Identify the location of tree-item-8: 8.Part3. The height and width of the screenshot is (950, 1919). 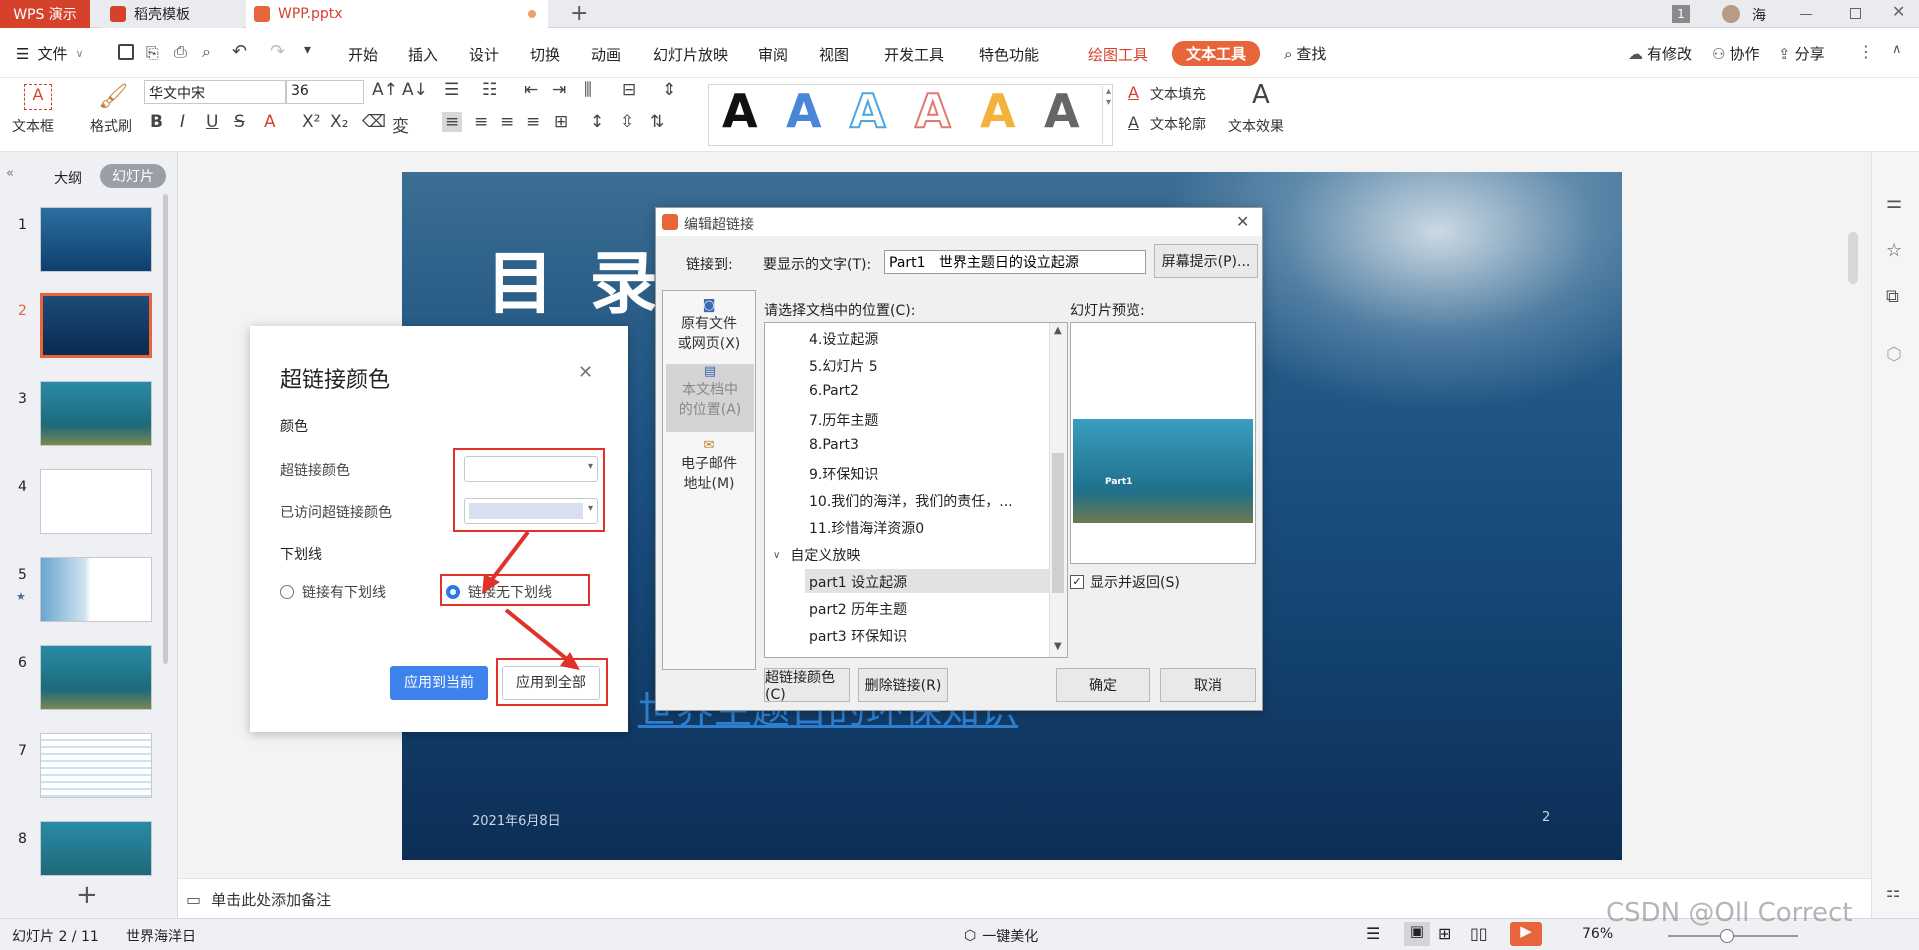
(834, 445).